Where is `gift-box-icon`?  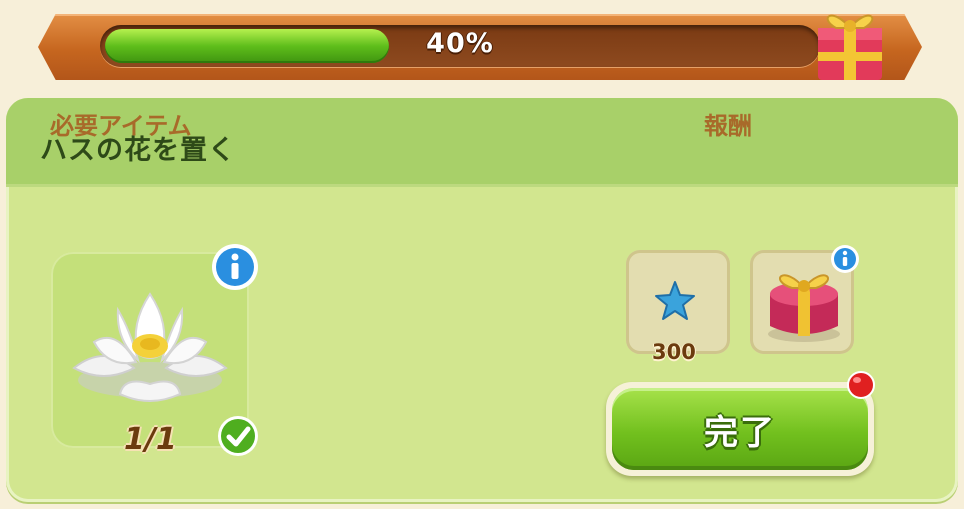
gift-box-icon is located at coordinates (850, 42).